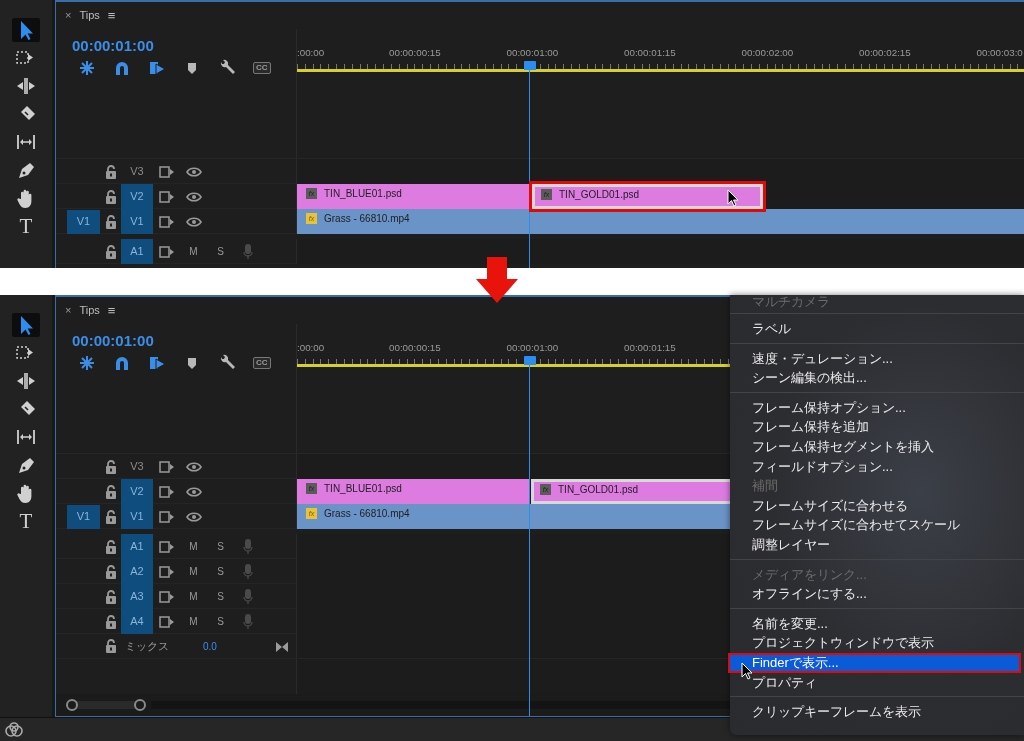 The image size is (1024, 741). What do you see at coordinates (147, 646) in the screenshot?
I see `track-label: ミックス` at bounding box center [147, 646].